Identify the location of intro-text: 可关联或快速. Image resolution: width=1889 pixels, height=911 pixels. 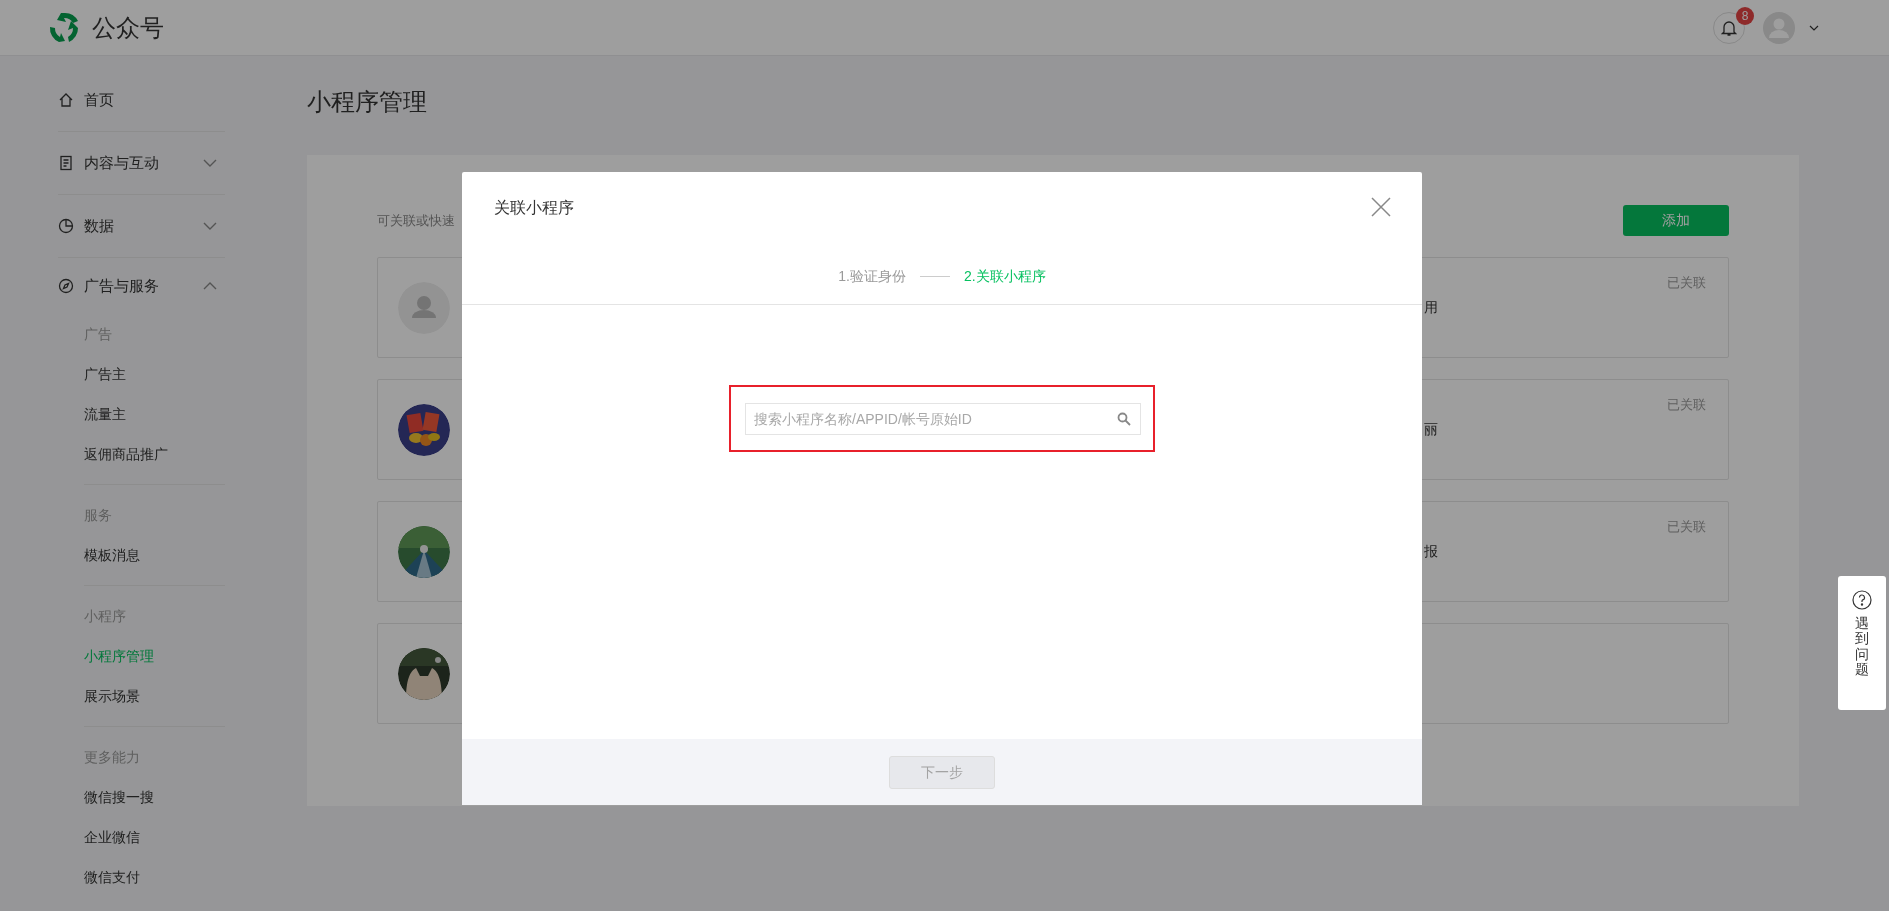
(416, 220).